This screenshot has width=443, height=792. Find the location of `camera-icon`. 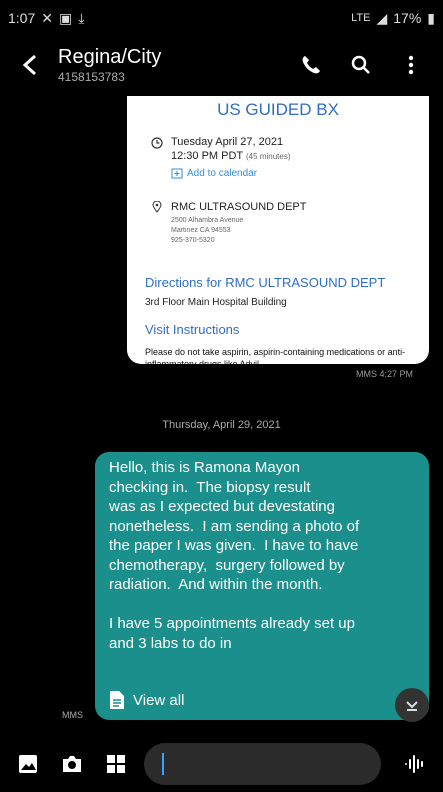

camera-icon is located at coordinates (72, 763).